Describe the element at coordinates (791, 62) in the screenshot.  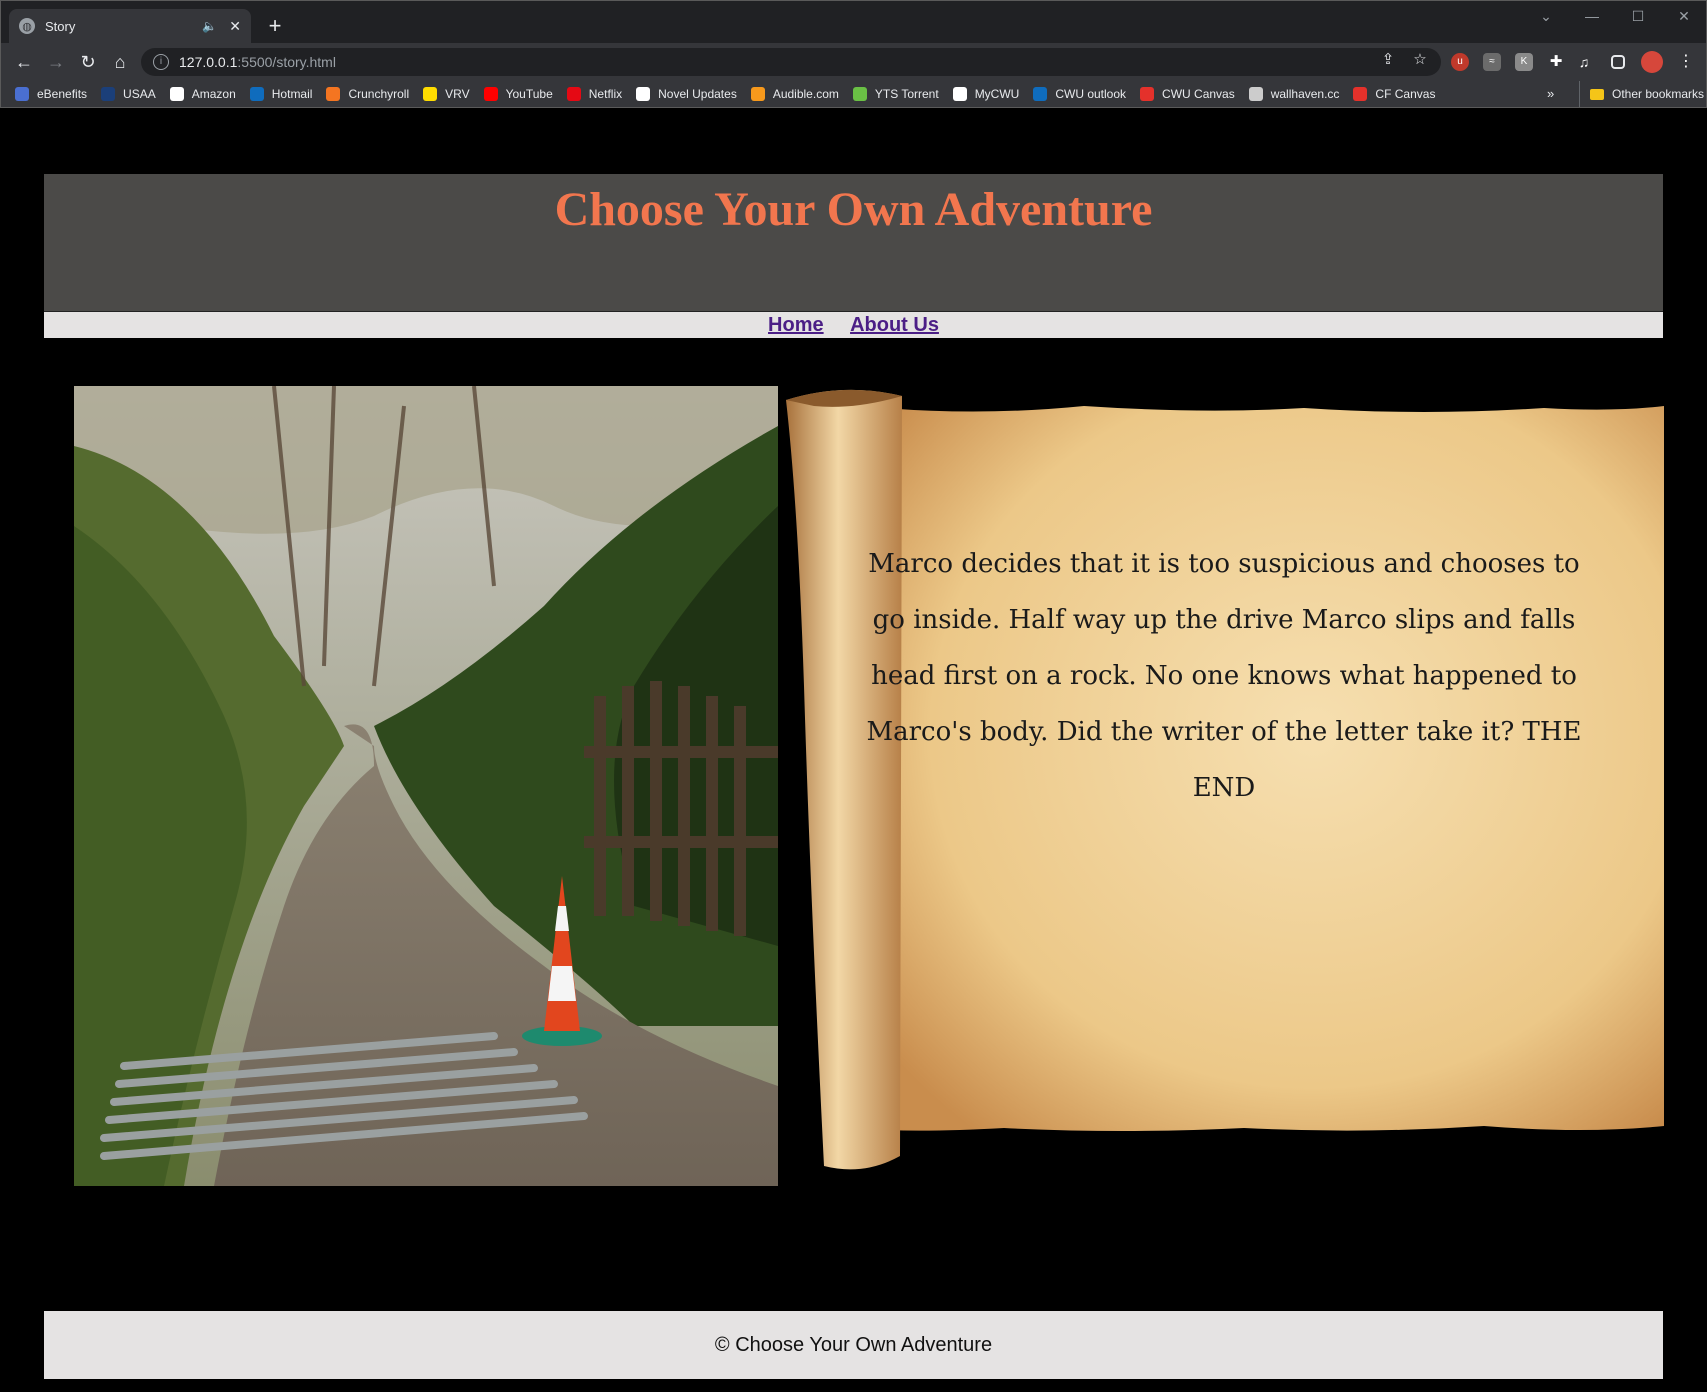
I see `address-bar: i 127.0.0.1:5500/story.html` at that location.